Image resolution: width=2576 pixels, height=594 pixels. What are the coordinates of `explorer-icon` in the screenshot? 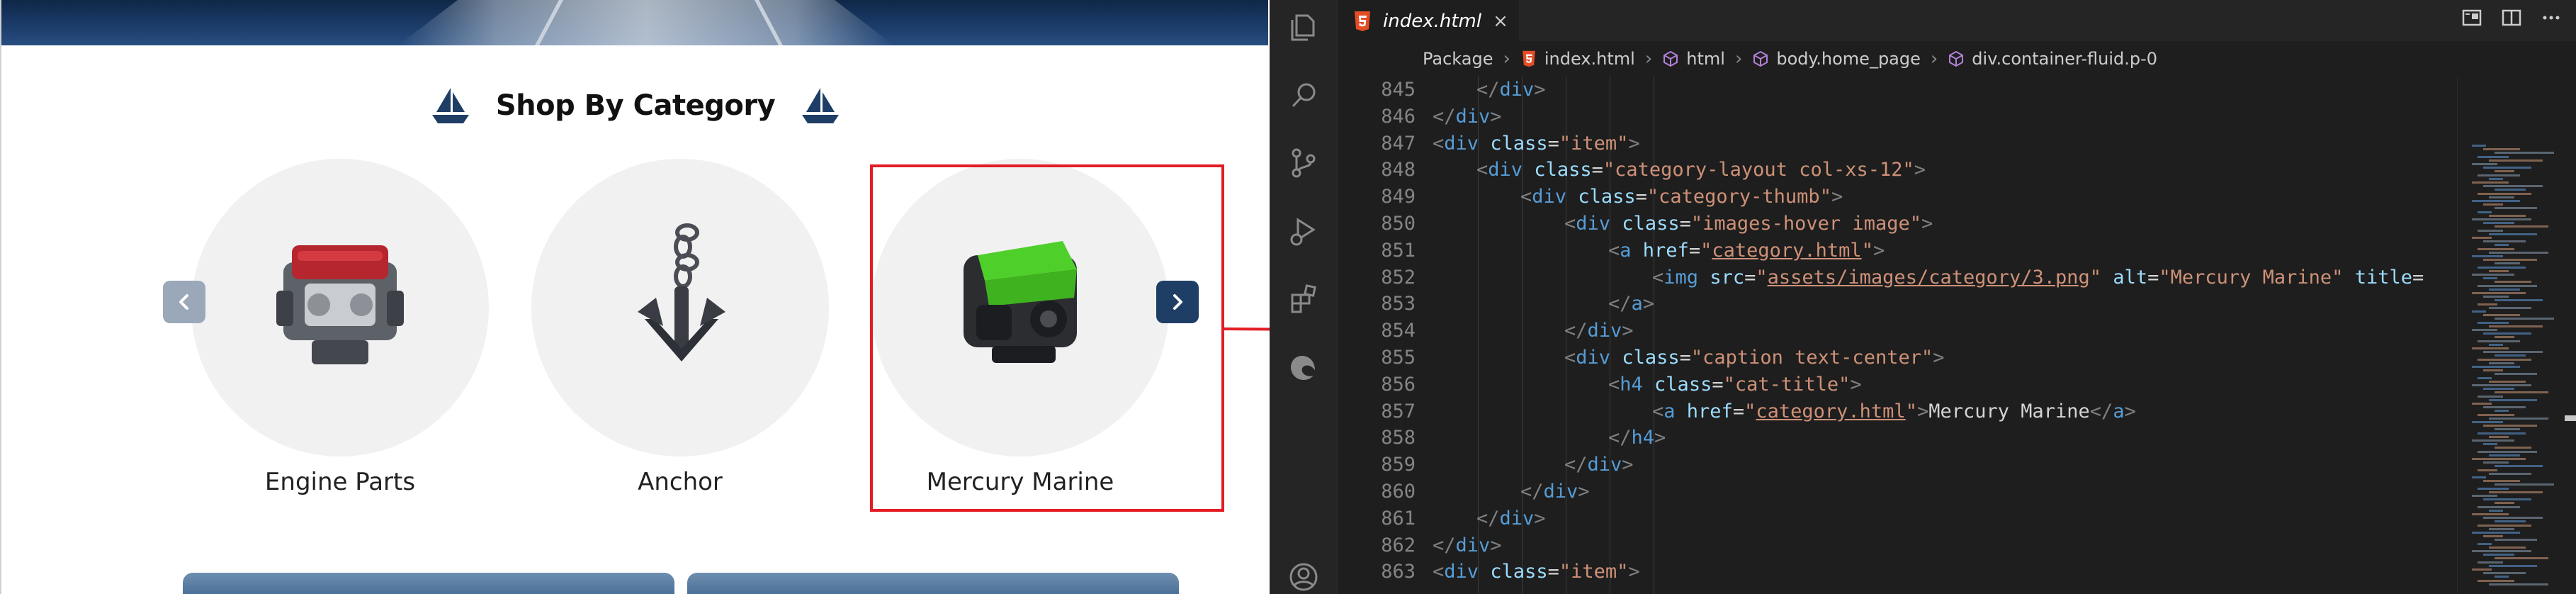 It's located at (1304, 27).